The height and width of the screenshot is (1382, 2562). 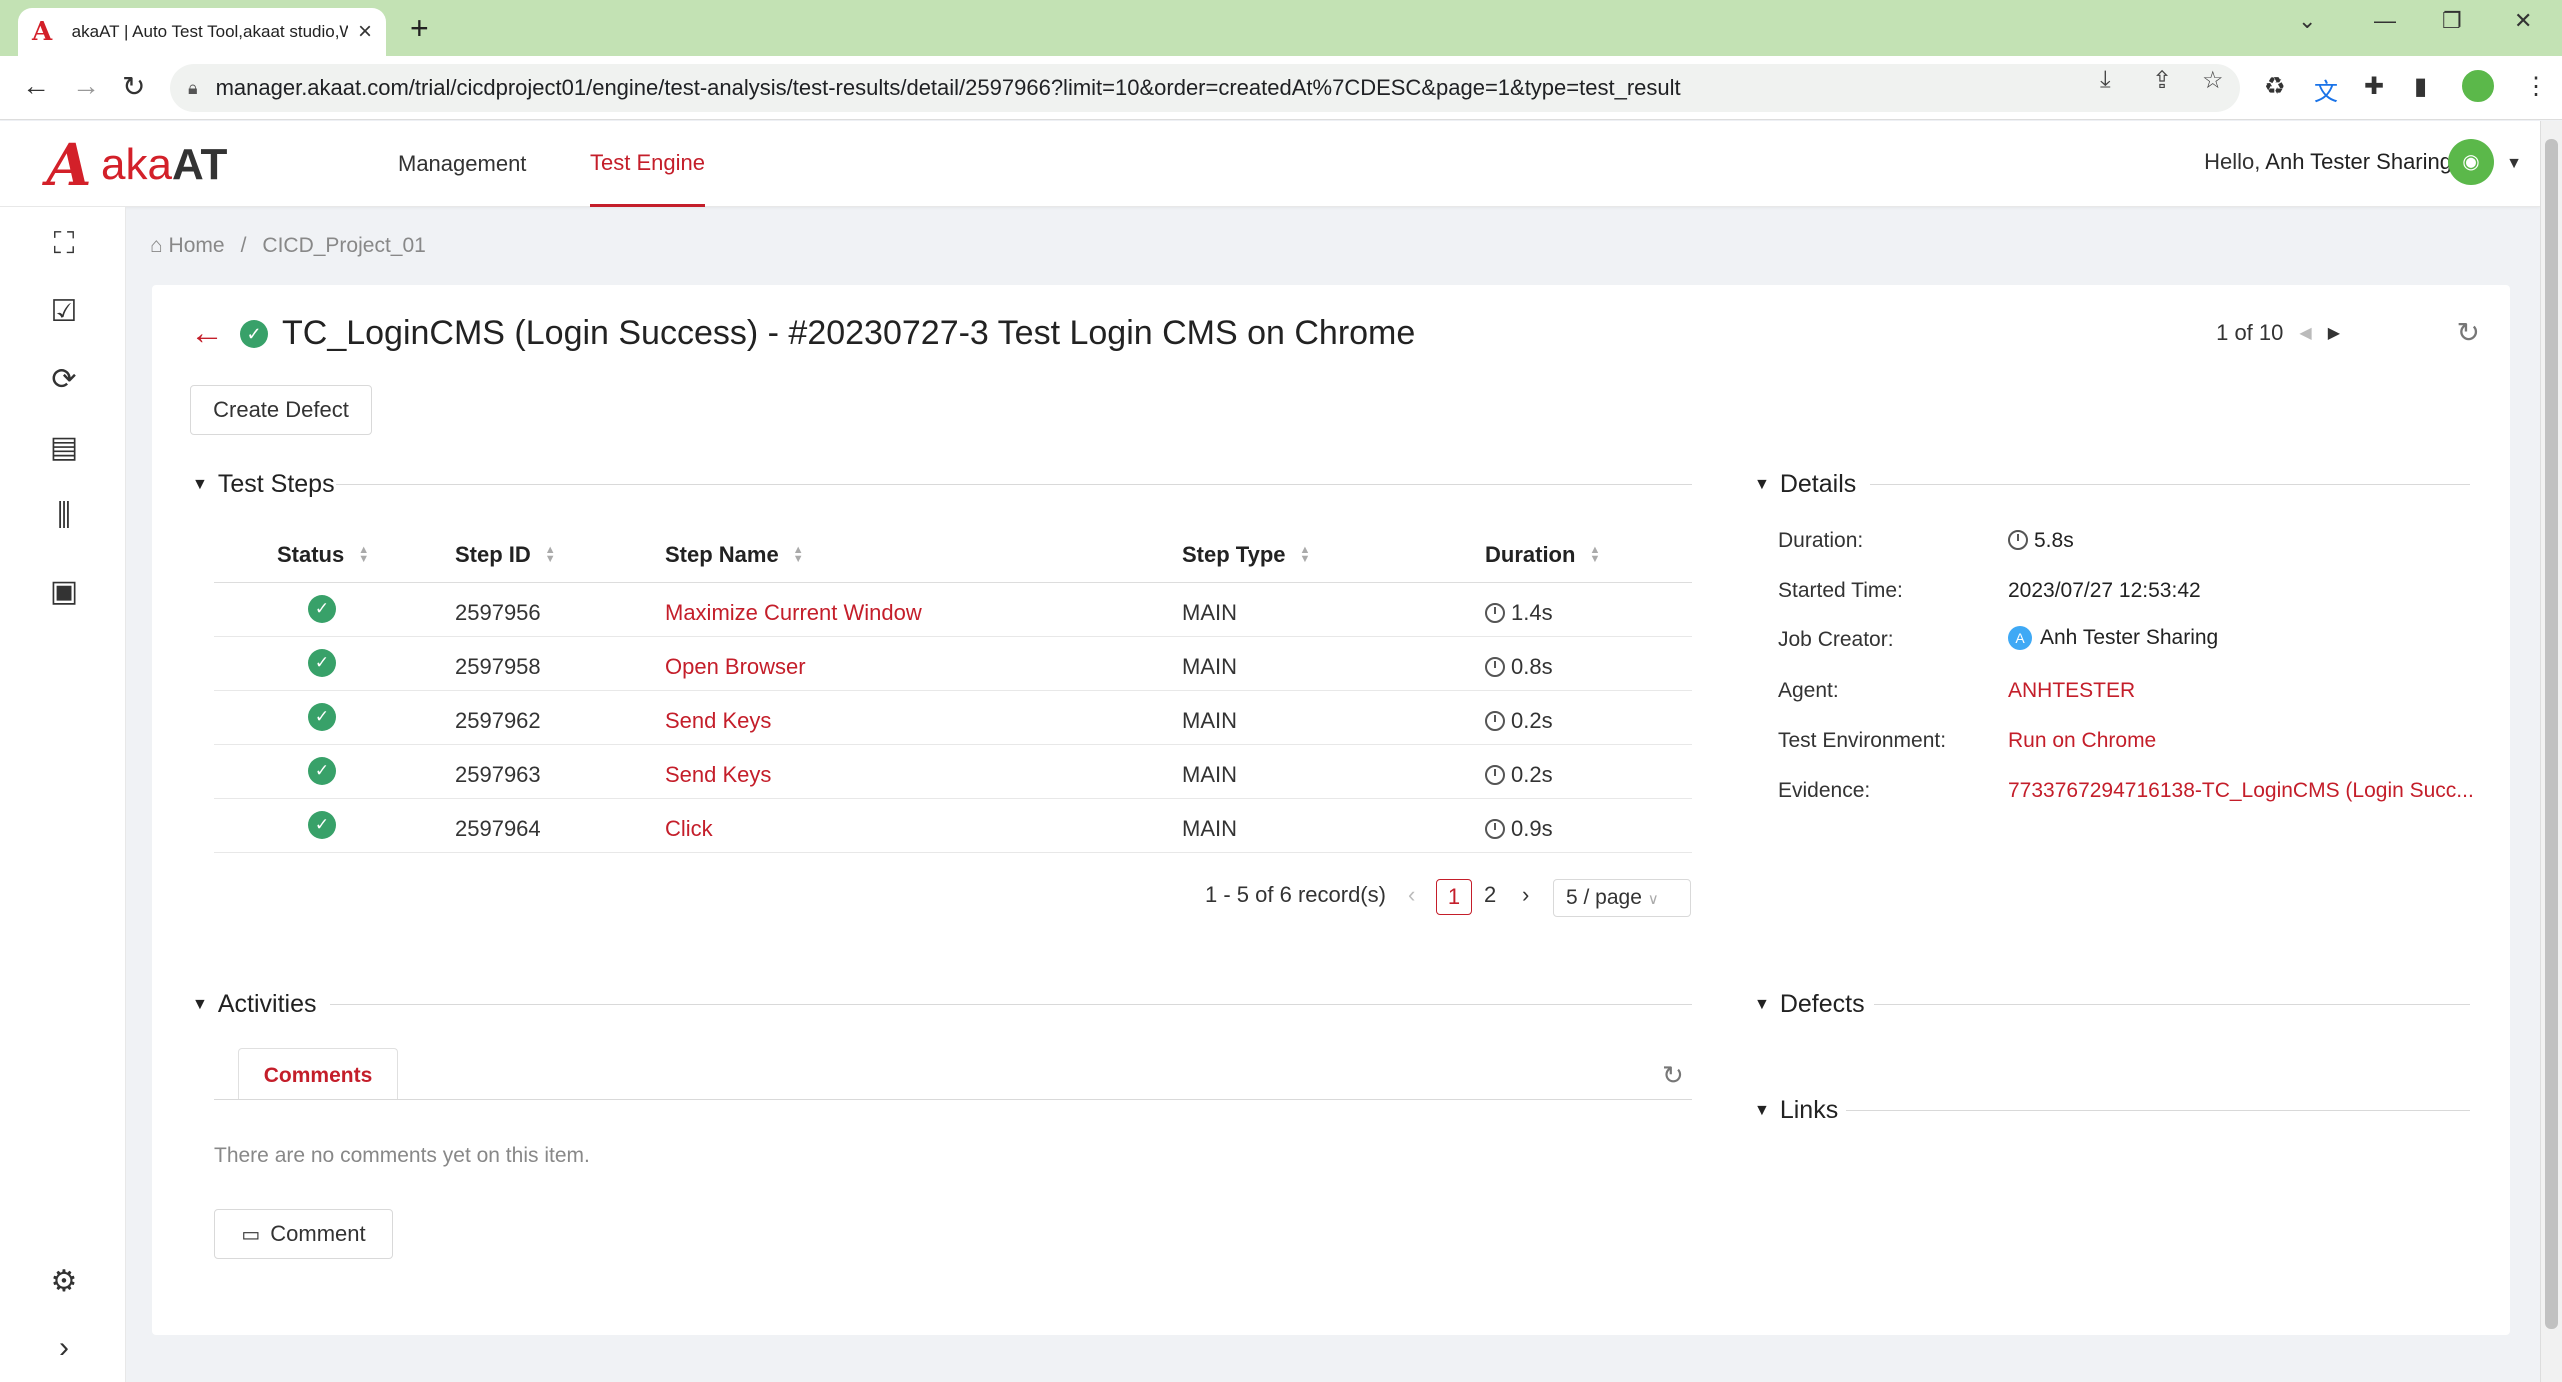 What do you see at coordinates (64, 448) in the screenshot?
I see `test-document-icon: ▤` at bounding box center [64, 448].